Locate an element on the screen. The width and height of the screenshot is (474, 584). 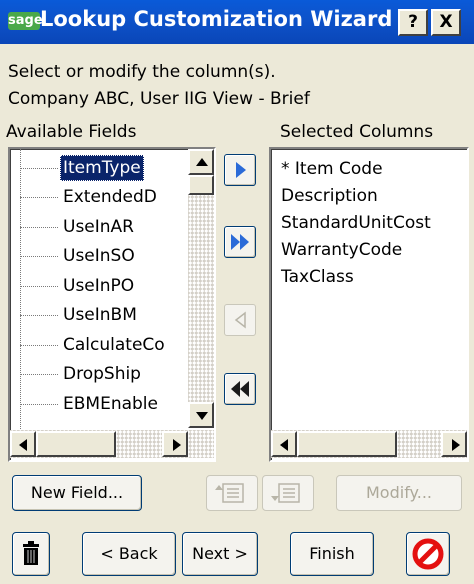
context-text: Company ABC, User IIG View - Brief is located at coordinates (159, 99).